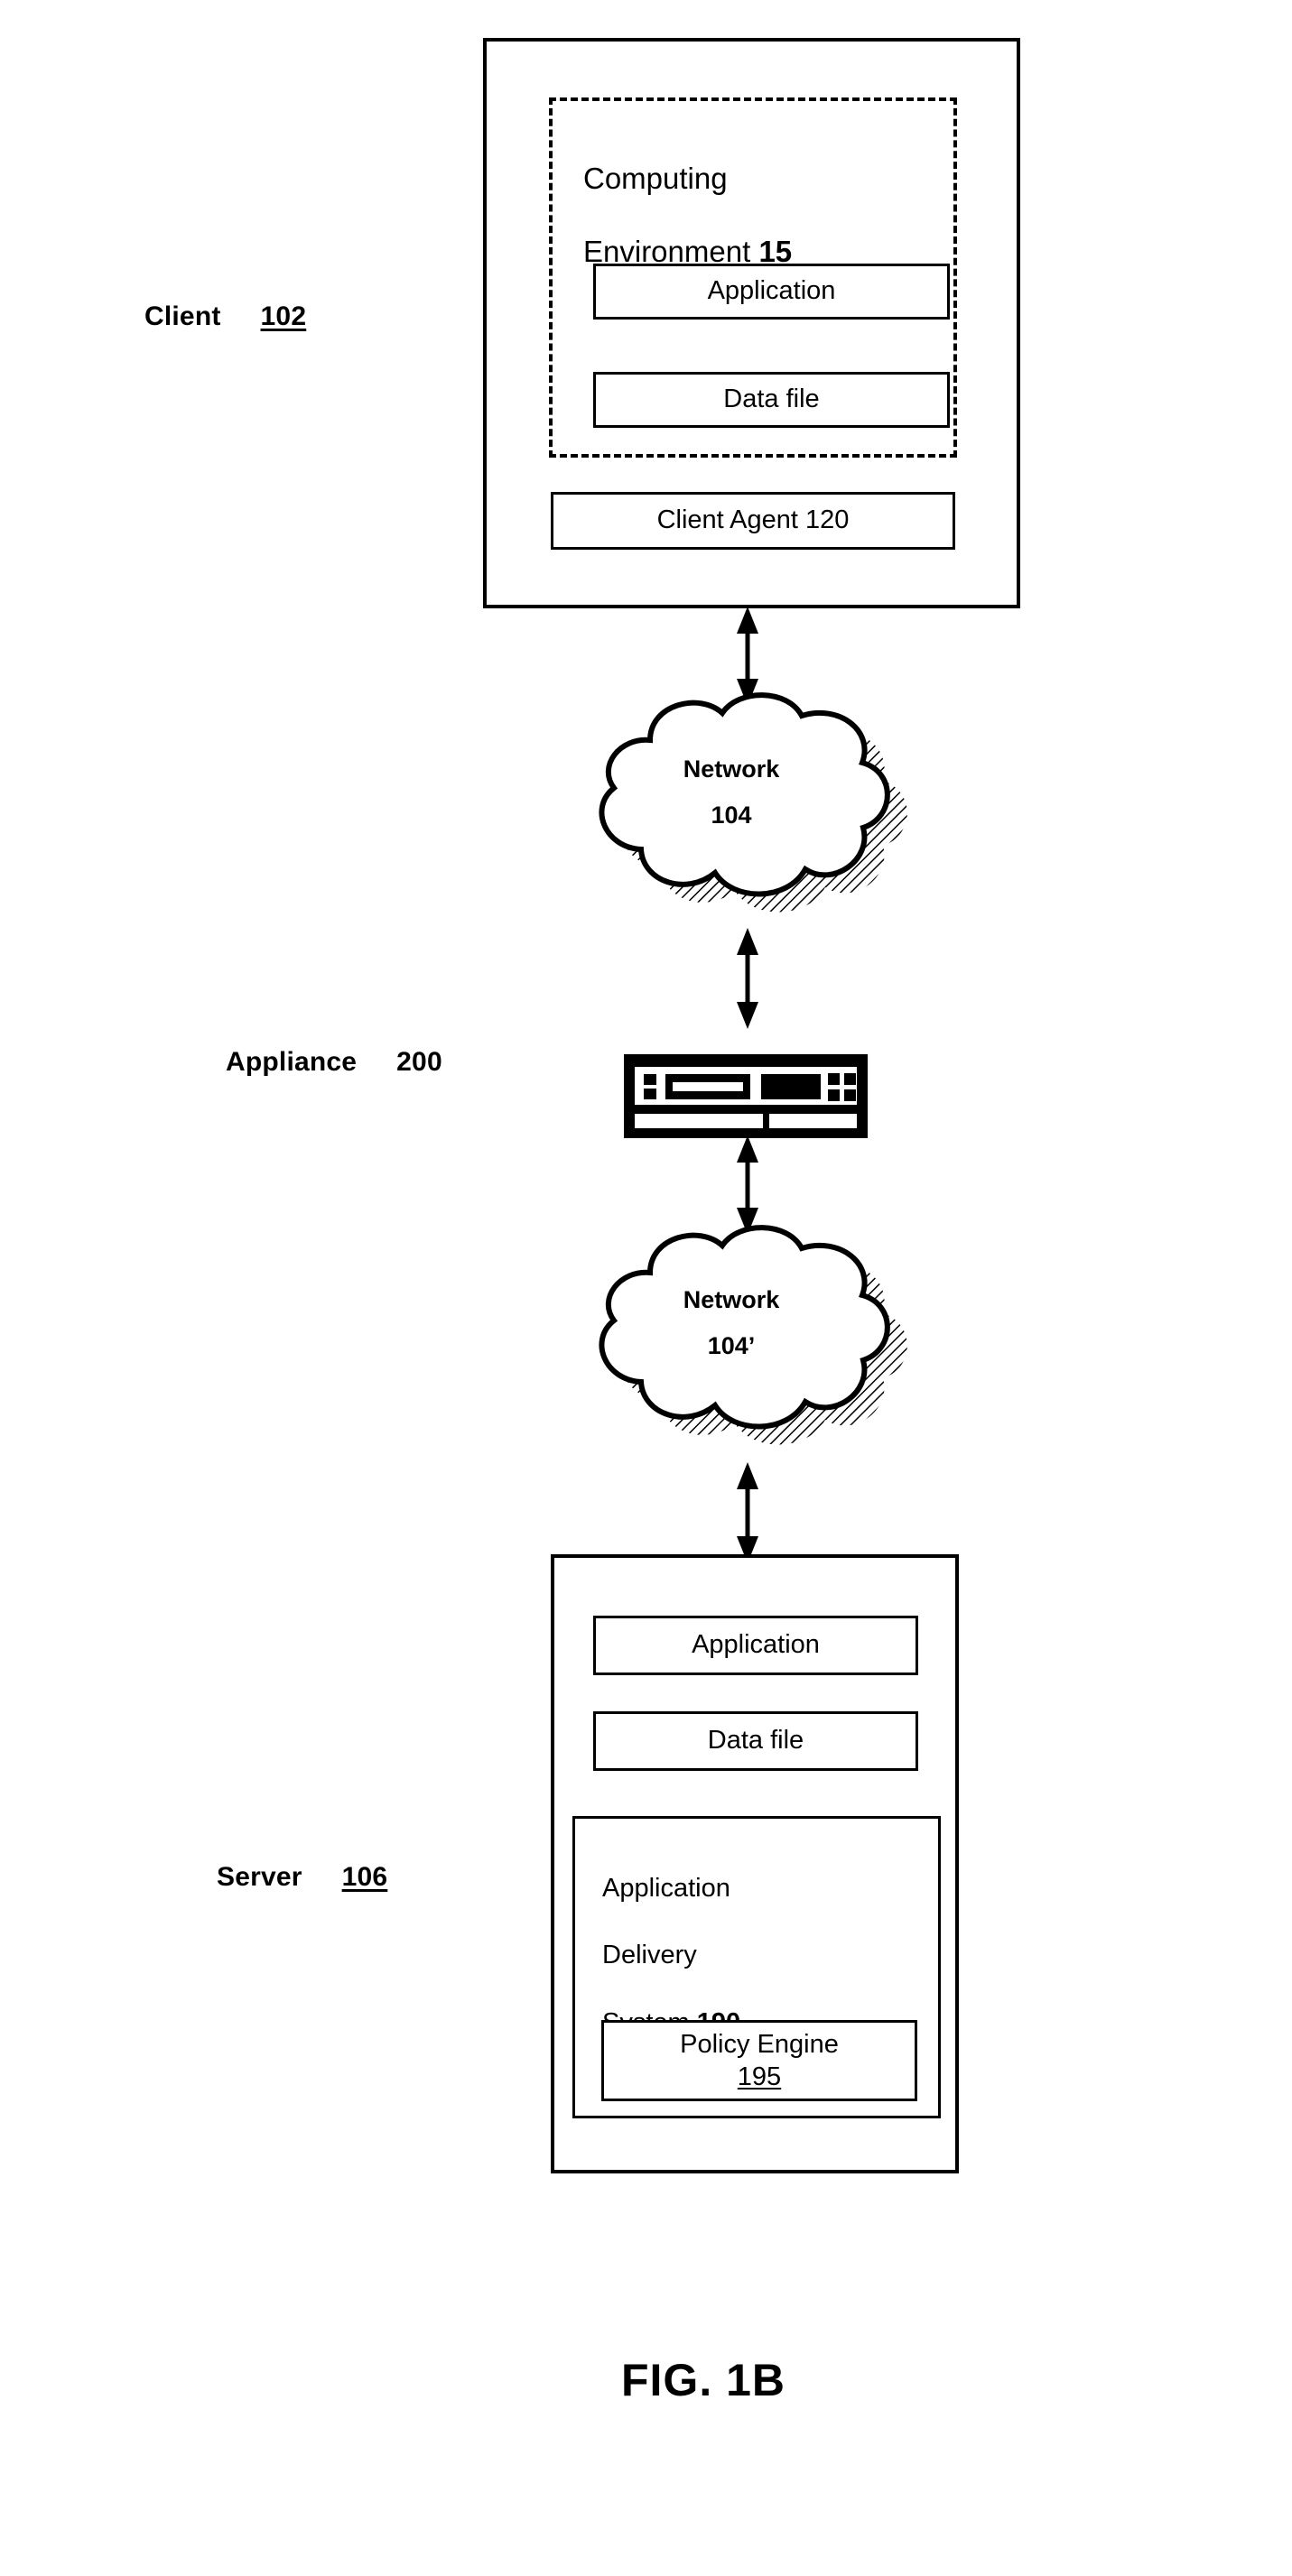 This screenshot has height=2576, width=1292. Describe the element at coordinates (764, 1939) in the screenshot. I see `application-delivery-system-title: Application Delivery System 190` at that location.